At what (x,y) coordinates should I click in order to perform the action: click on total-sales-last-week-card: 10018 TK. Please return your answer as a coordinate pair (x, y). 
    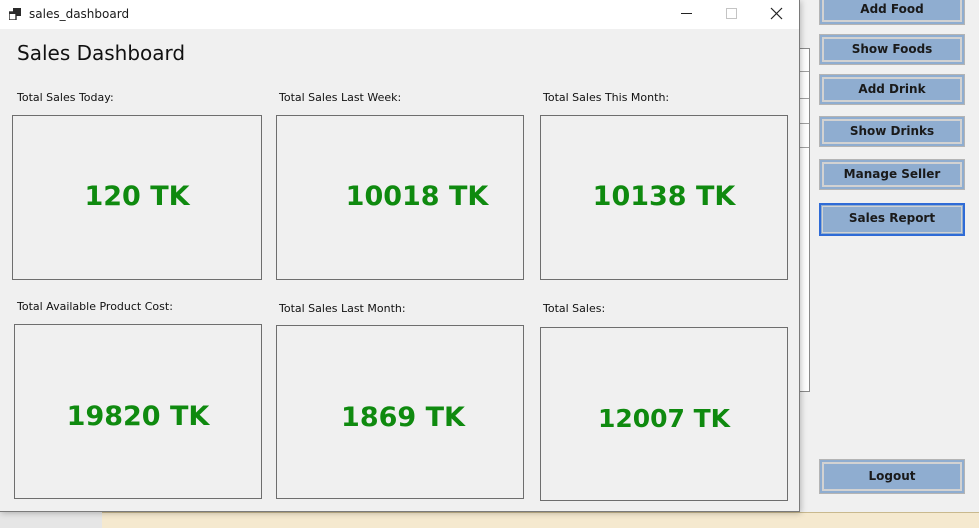
    Looking at the image, I should click on (400, 197).